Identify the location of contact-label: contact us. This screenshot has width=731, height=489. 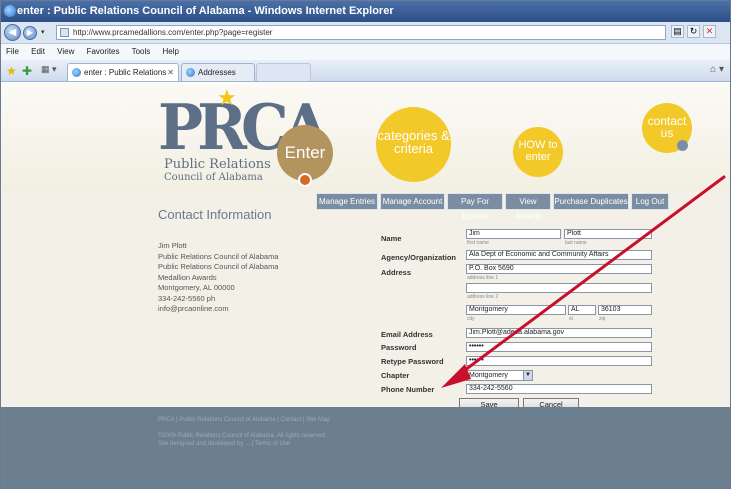
(667, 127).